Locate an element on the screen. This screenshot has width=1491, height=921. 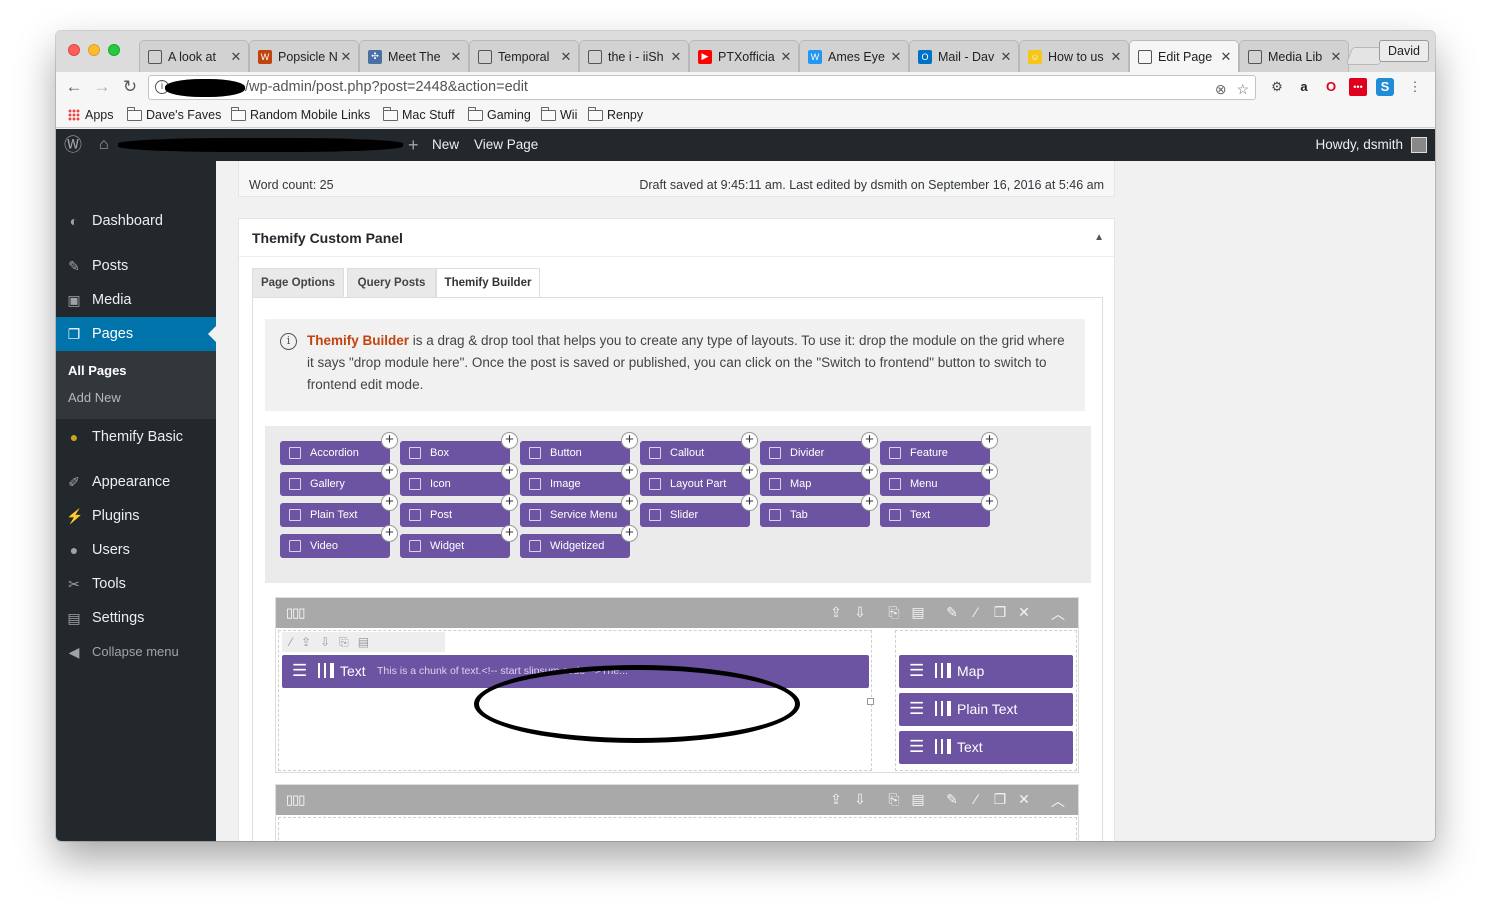
column-import-icon: ⇩ is located at coordinates (329, 642).